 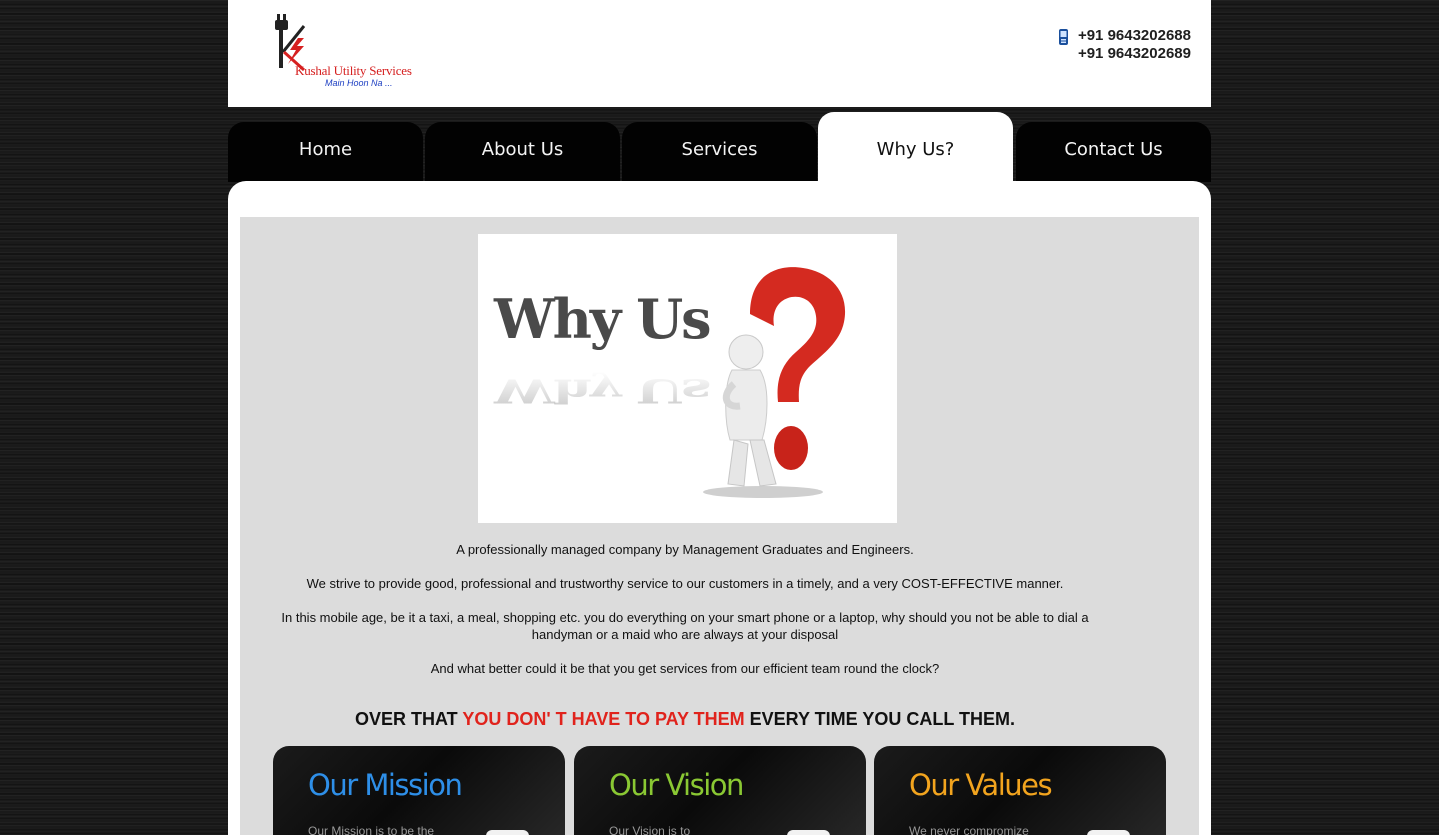 I want to click on values-text: We never compromize, so click(x=969, y=829).